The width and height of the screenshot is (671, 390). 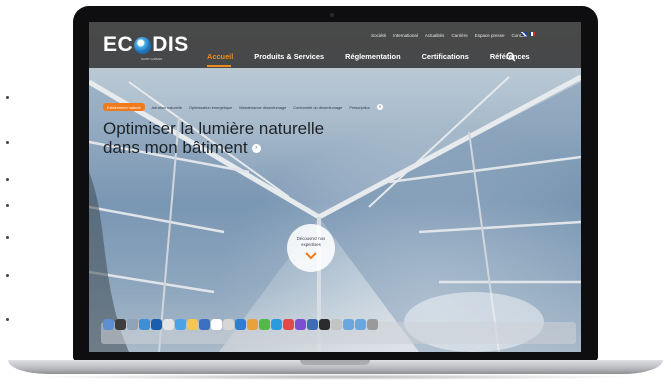 What do you see at coordinates (252, 324) in the screenshot?
I see `photos-icon` at bounding box center [252, 324].